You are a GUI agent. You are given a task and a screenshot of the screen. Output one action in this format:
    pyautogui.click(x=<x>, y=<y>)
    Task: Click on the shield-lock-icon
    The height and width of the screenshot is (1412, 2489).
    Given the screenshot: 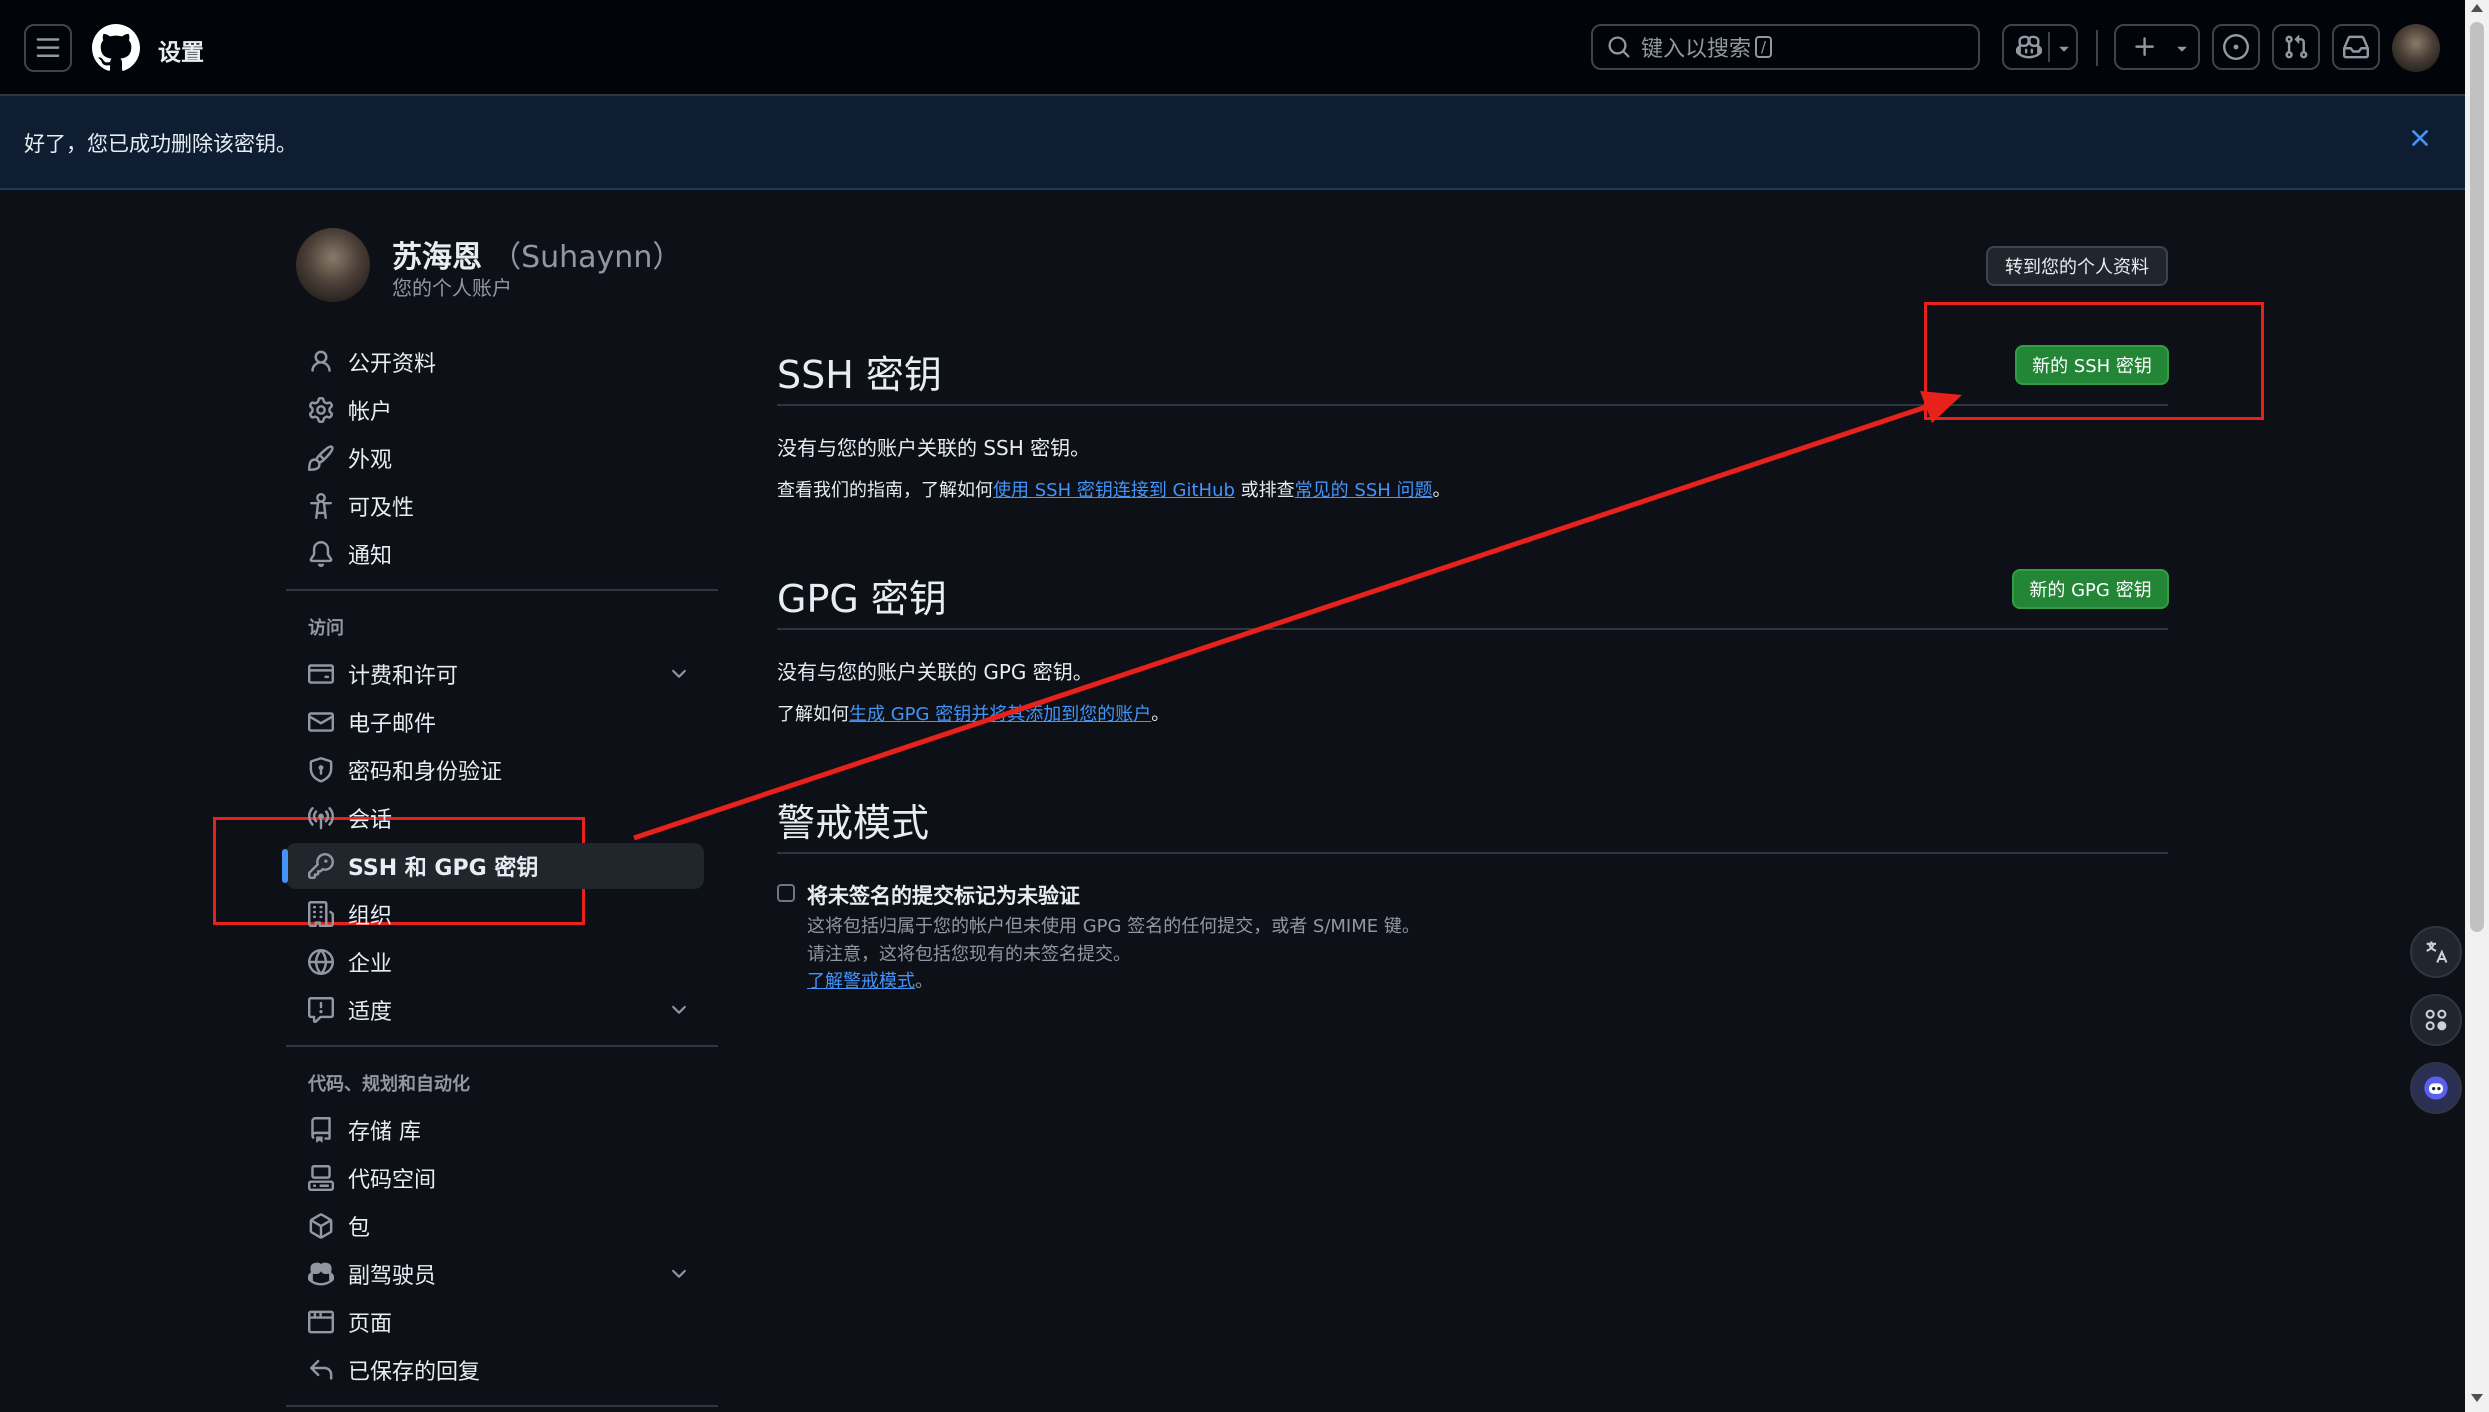 What is the action you would take?
    pyautogui.click(x=321, y=770)
    